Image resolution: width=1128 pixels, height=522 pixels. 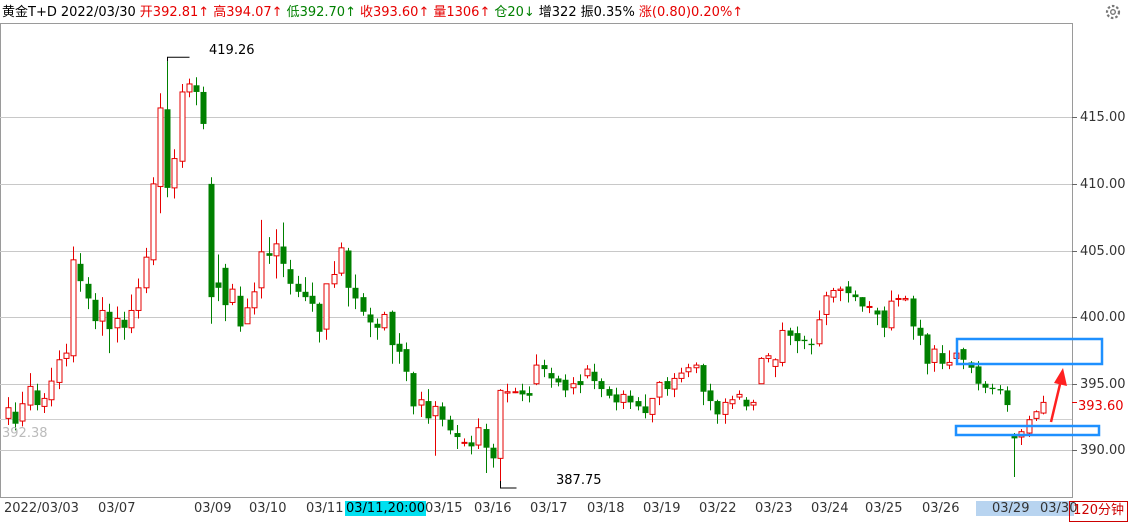 What do you see at coordinates (29, 12) in the screenshot?
I see `symbol-label: 黄金T+D` at bounding box center [29, 12].